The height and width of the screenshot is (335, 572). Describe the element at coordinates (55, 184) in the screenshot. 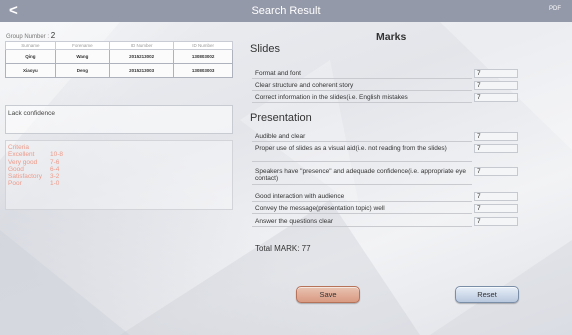

I see `criteria-range: 1-0` at that location.